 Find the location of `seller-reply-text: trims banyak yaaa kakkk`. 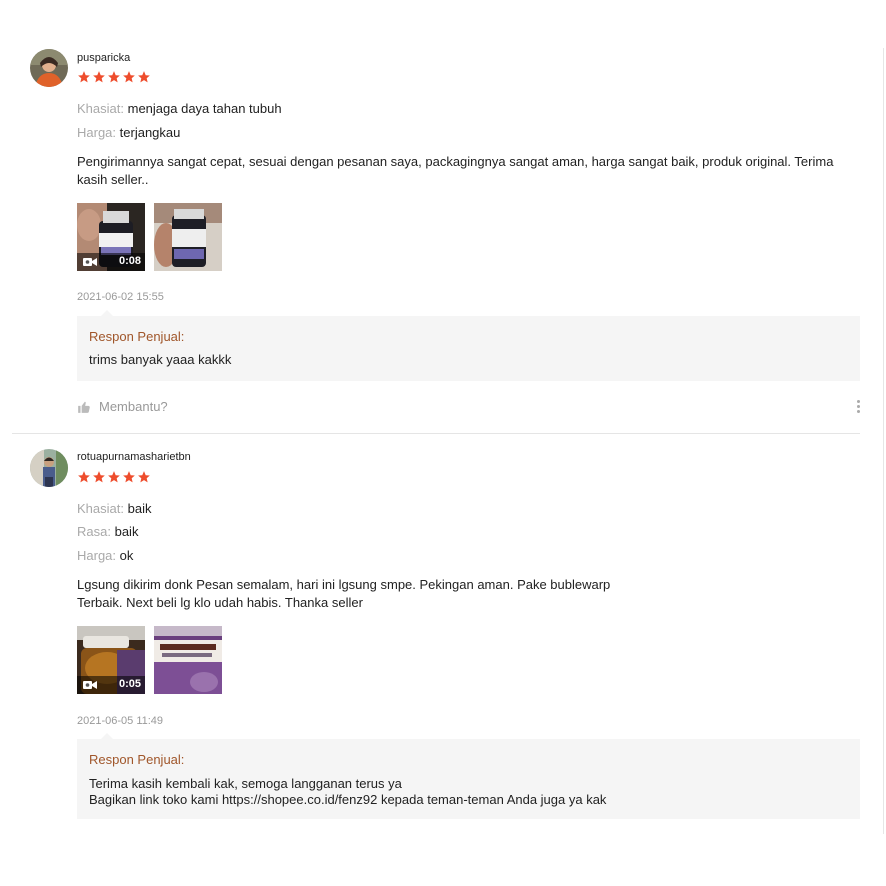

seller-reply-text: trims banyak yaaa kakkk is located at coordinates (160, 360).